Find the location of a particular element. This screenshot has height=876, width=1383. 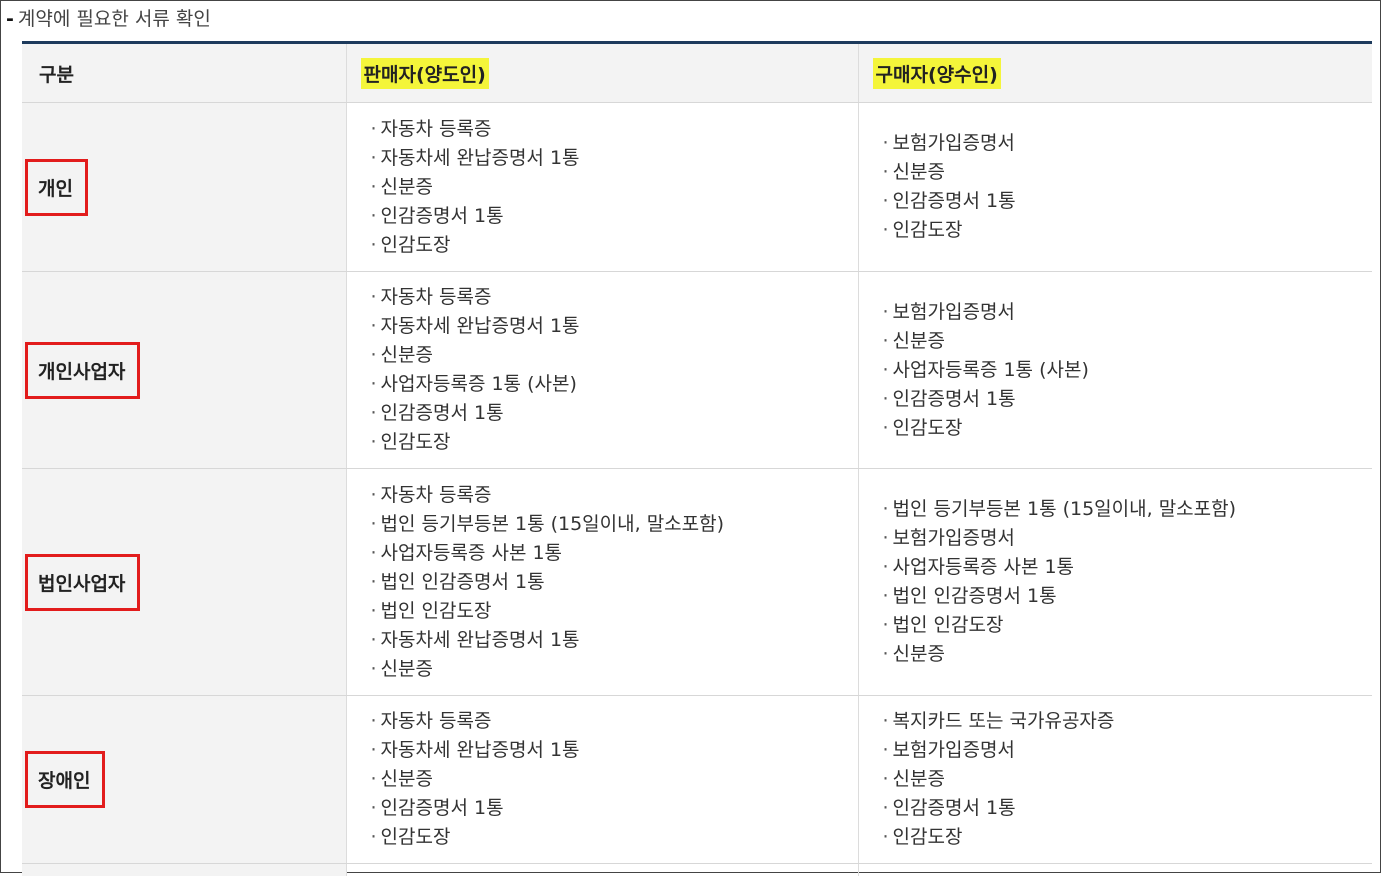

category-cell is located at coordinates (184, 870).